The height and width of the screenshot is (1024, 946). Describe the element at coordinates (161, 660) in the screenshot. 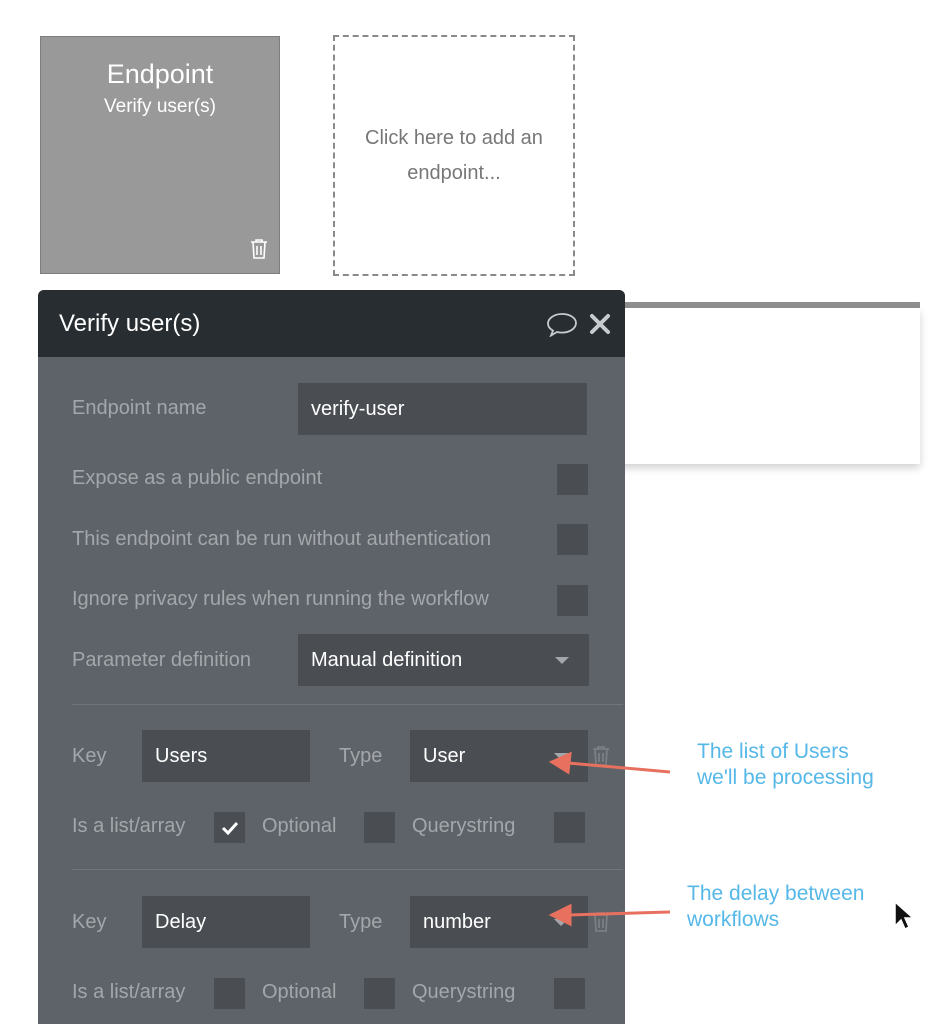

I see `parameter-definition-label: Parameter definition` at that location.